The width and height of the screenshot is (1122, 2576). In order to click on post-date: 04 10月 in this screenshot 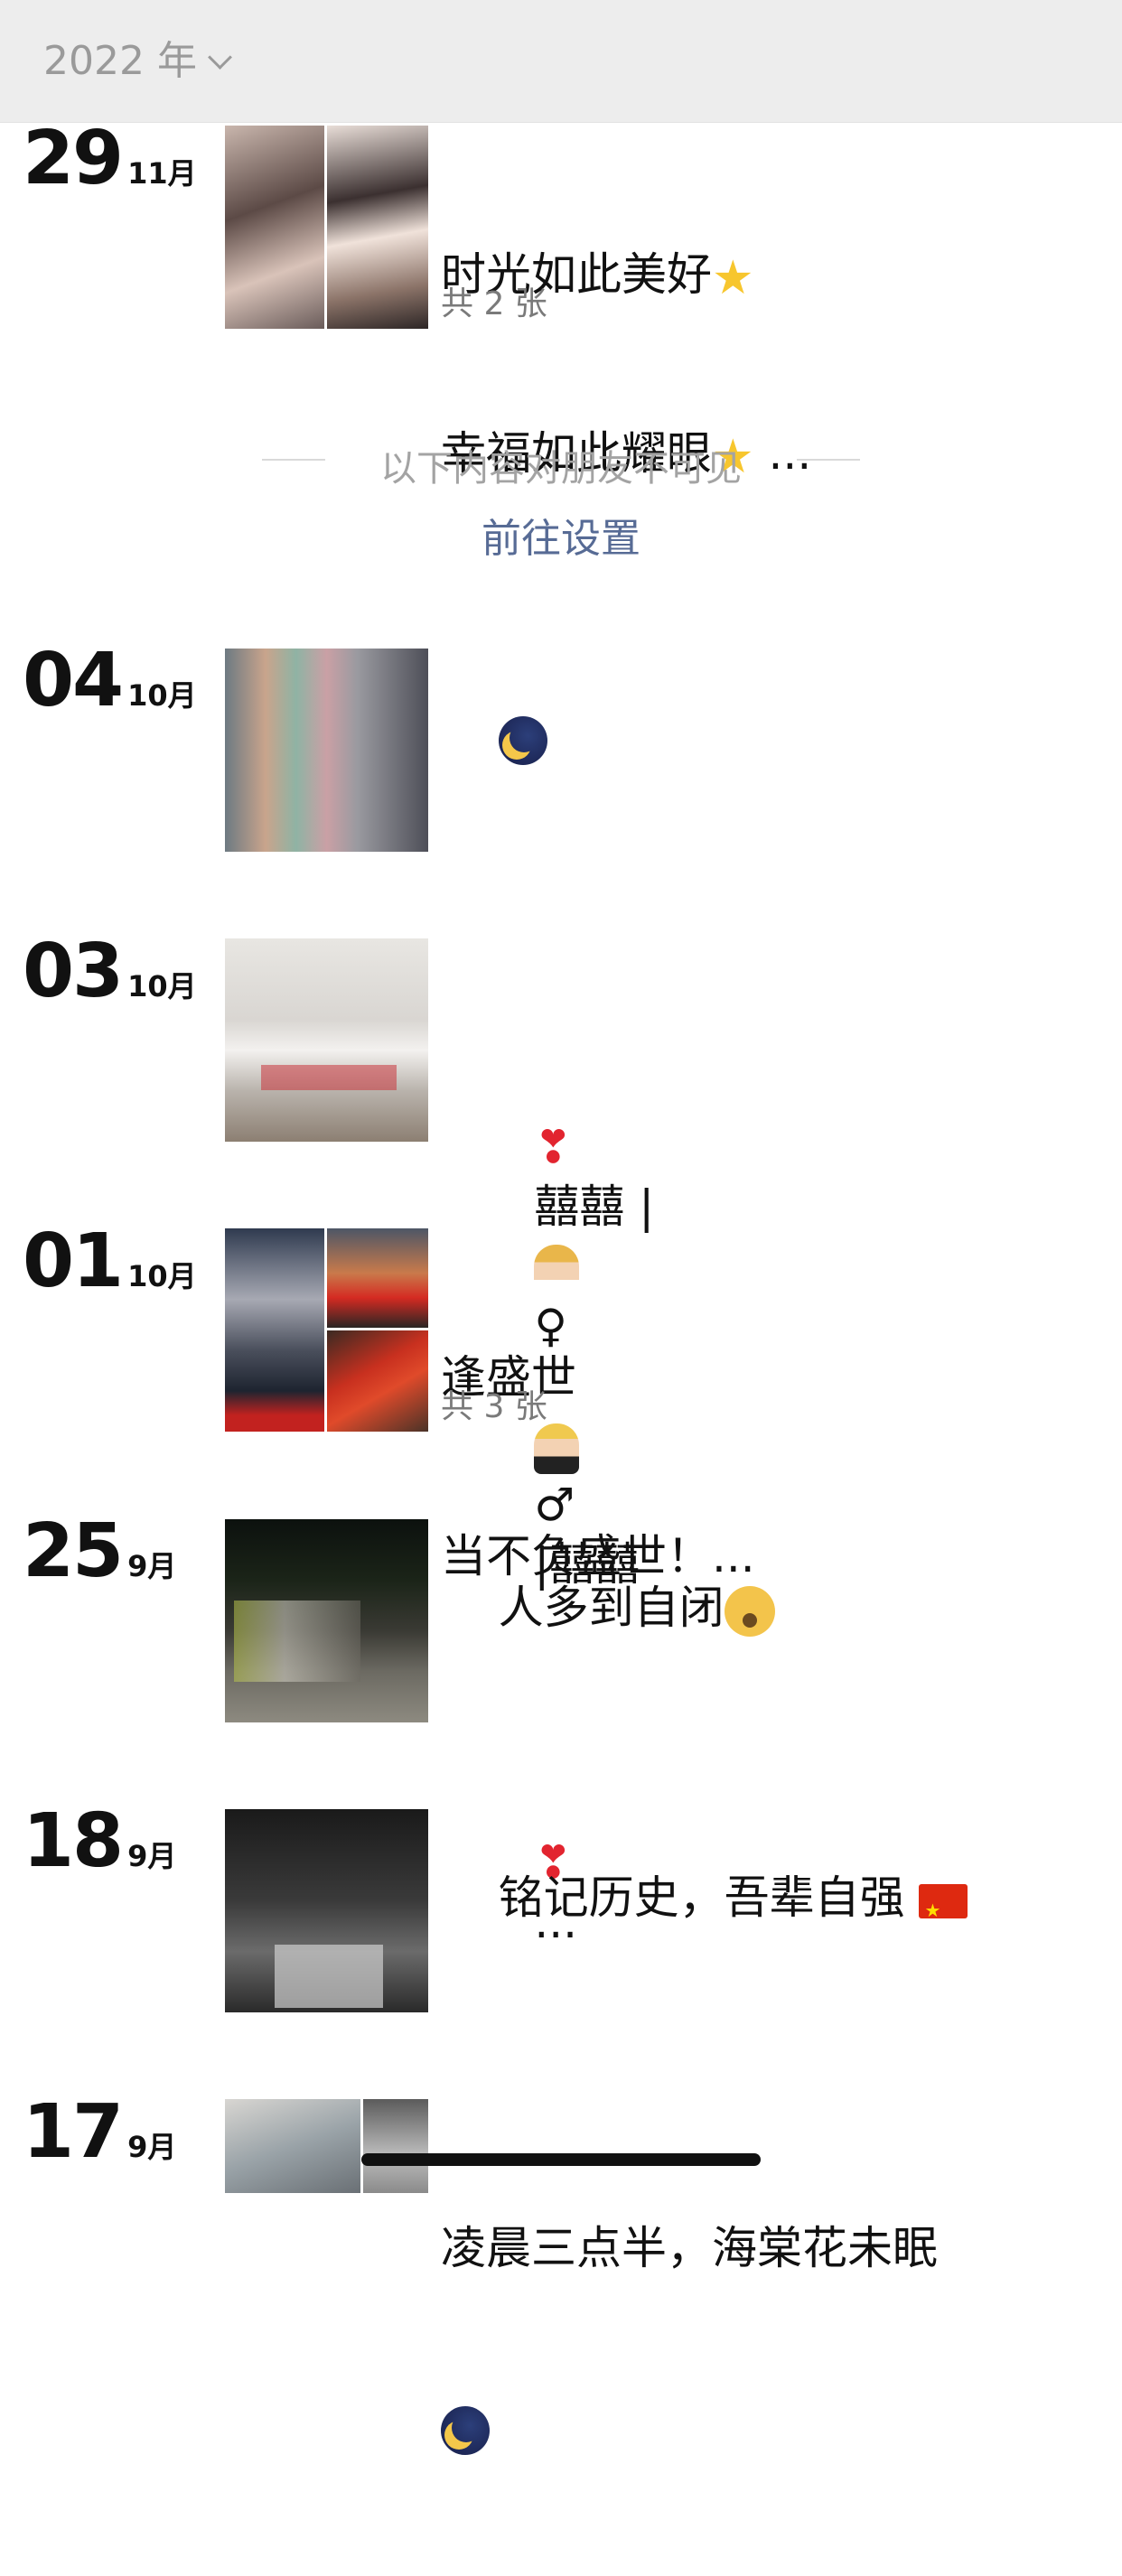, I will do `click(110, 681)`.